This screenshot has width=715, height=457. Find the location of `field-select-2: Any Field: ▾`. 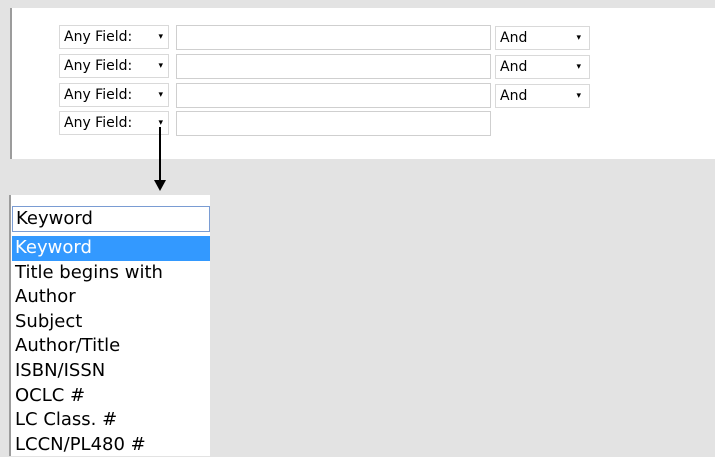

field-select-2: Any Field: ▾ is located at coordinates (114, 66).